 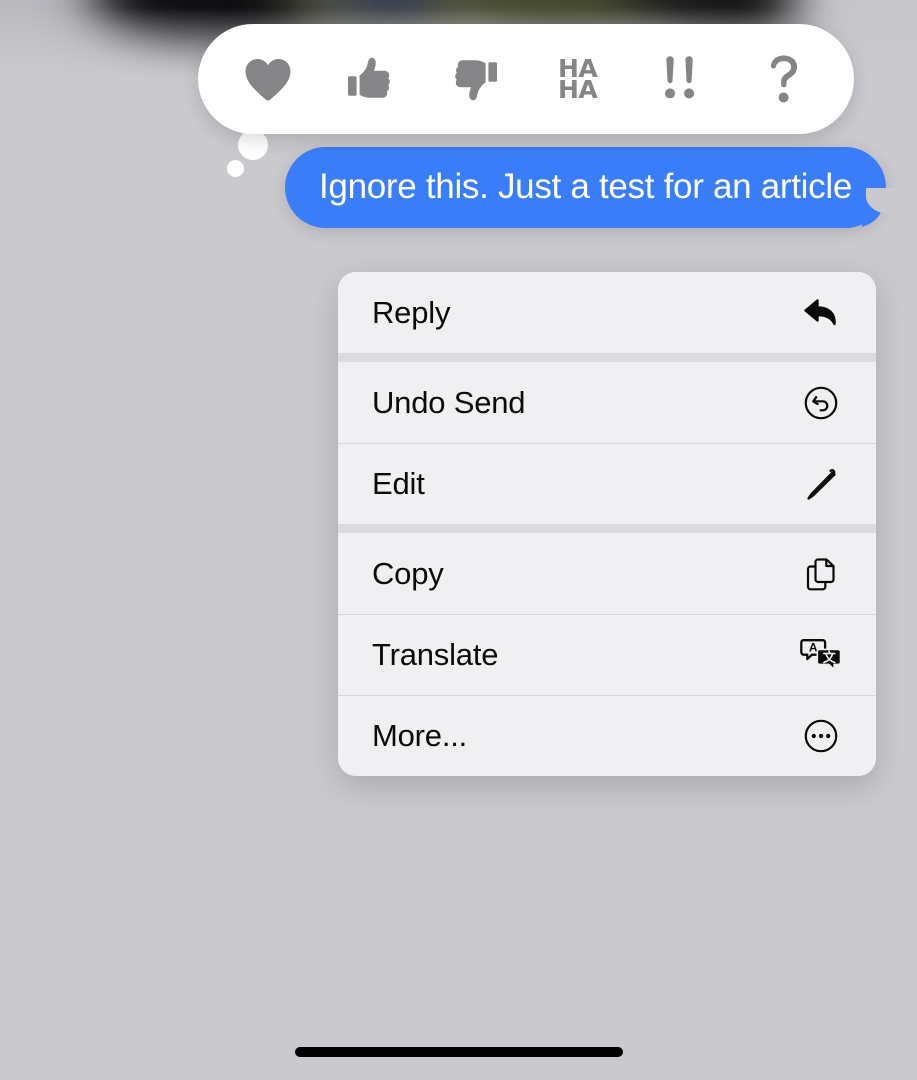 I want to click on reply-arrow-icon, so click(x=821, y=313).